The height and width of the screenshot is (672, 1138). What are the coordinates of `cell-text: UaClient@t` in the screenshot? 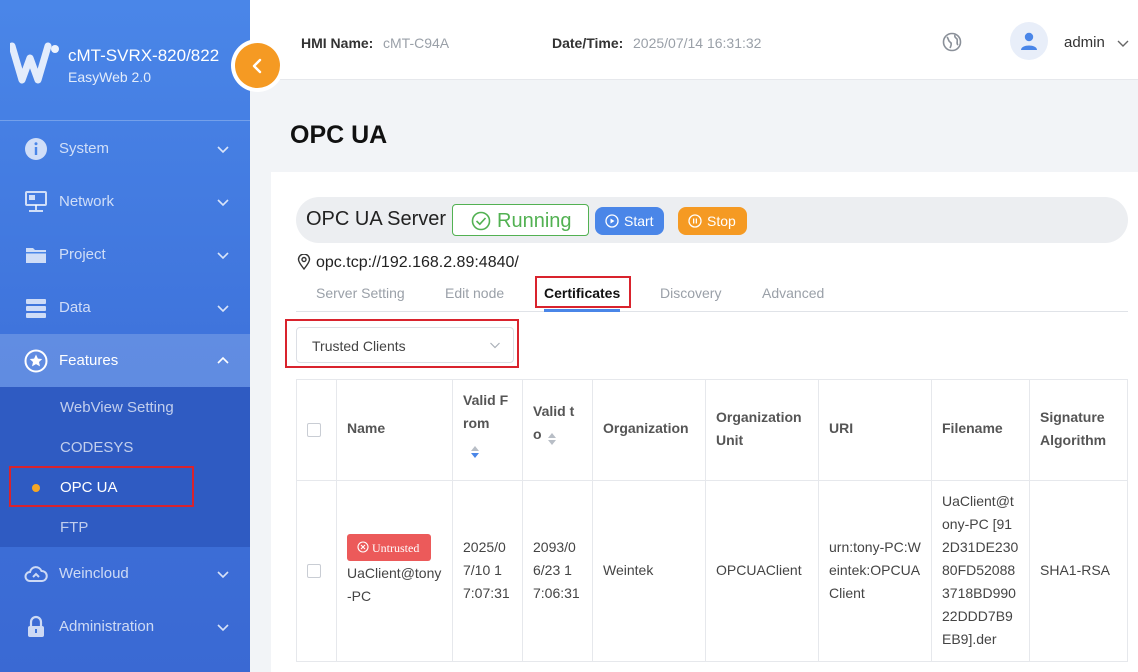 It's located at (978, 501).